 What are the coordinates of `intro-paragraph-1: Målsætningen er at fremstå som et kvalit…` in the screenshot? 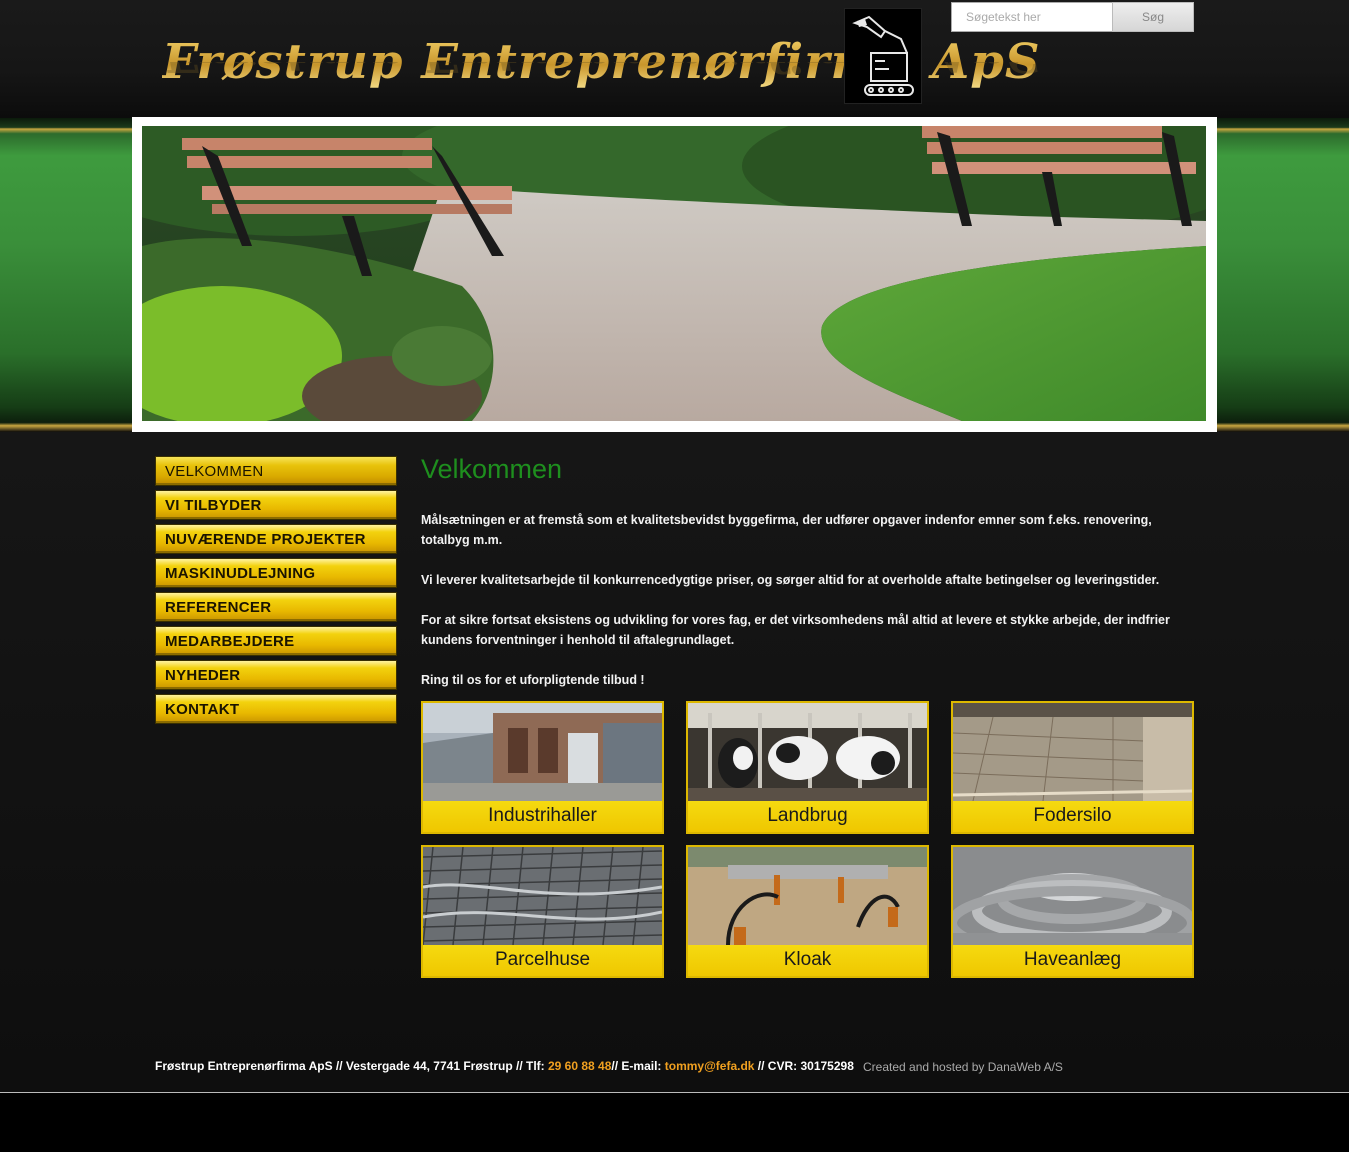 It's located at (786, 530).